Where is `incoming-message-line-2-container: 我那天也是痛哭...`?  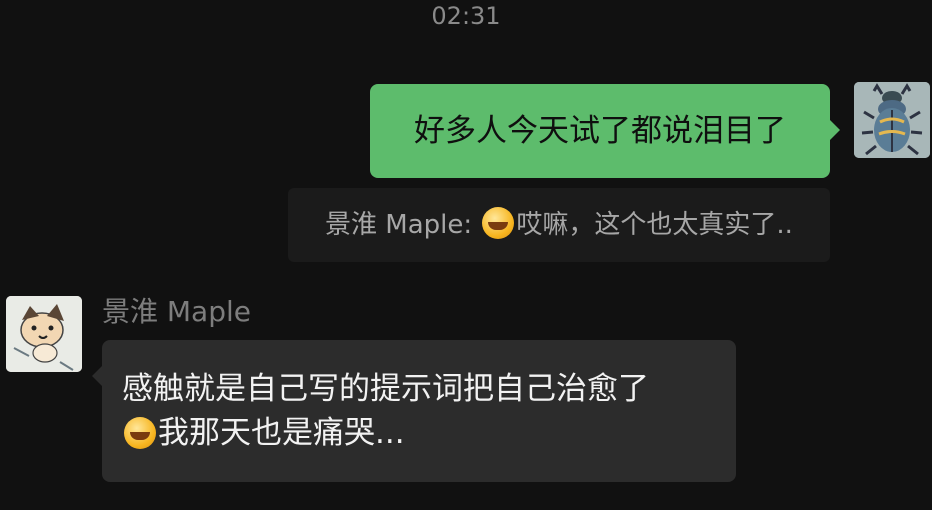
incoming-message-line-2-container: 我那天也是痛哭... is located at coordinates (420, 433).